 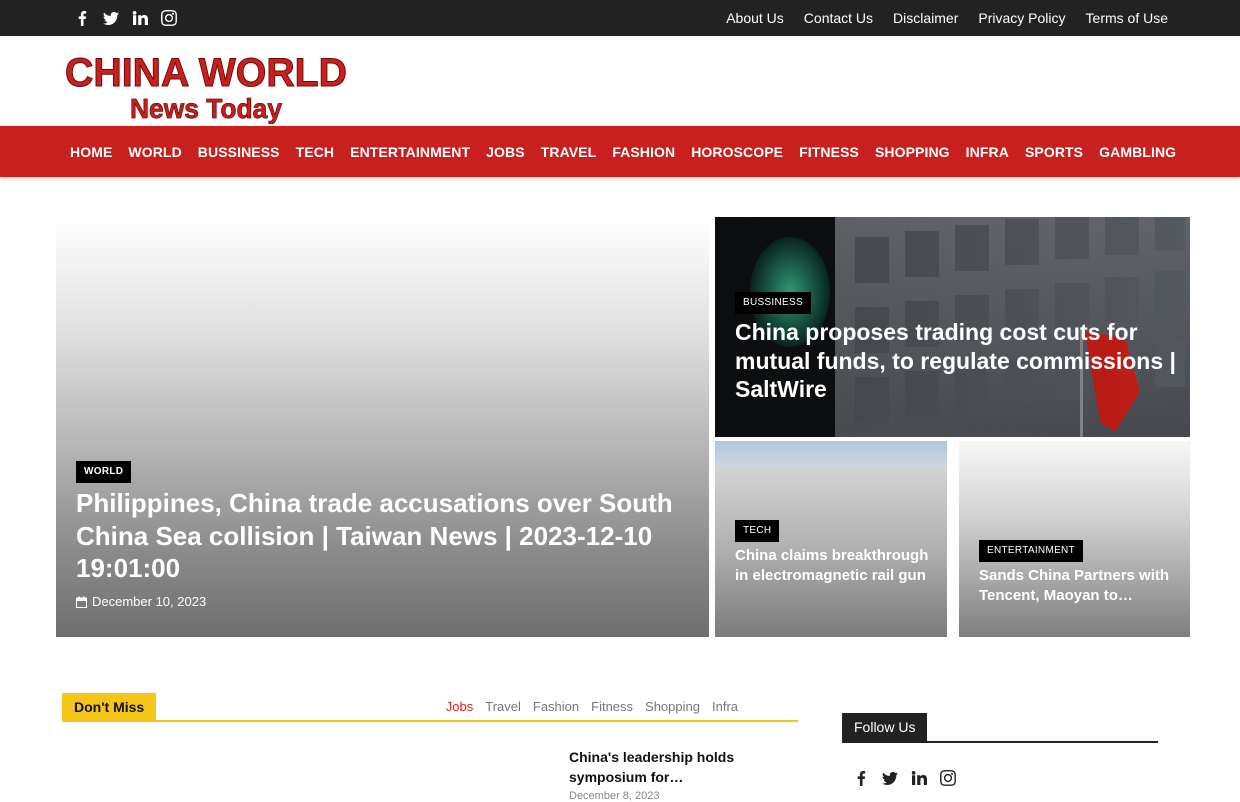 I want to click on tab-shopping: Shopping, so click(x=672, y=706).